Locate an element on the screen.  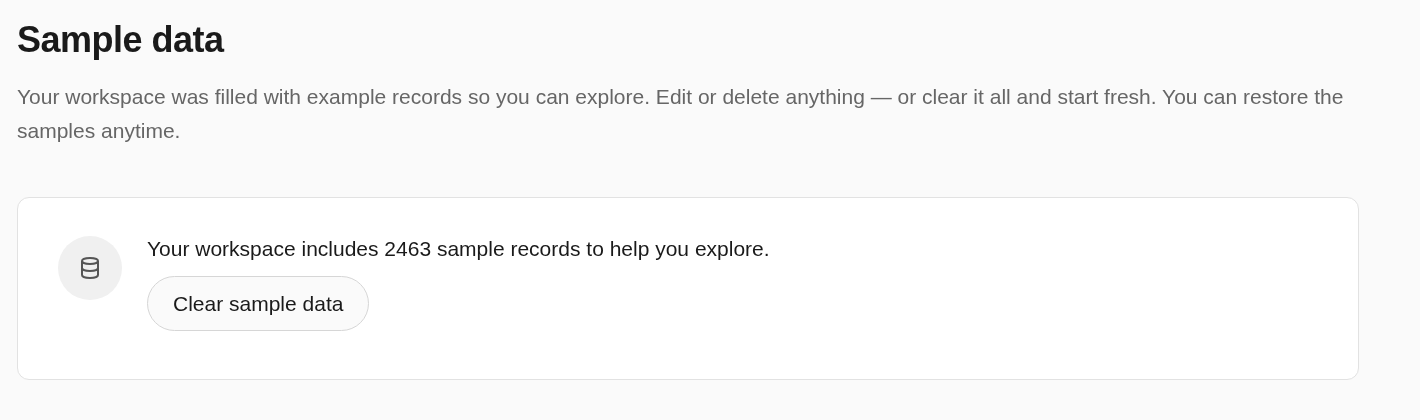
page-description: Your workspace was filled with example records so you can explore. Edit or delete anything — or clear it all and start fresh. You can restore the samples anytime. is located at coordinates (681, 114).